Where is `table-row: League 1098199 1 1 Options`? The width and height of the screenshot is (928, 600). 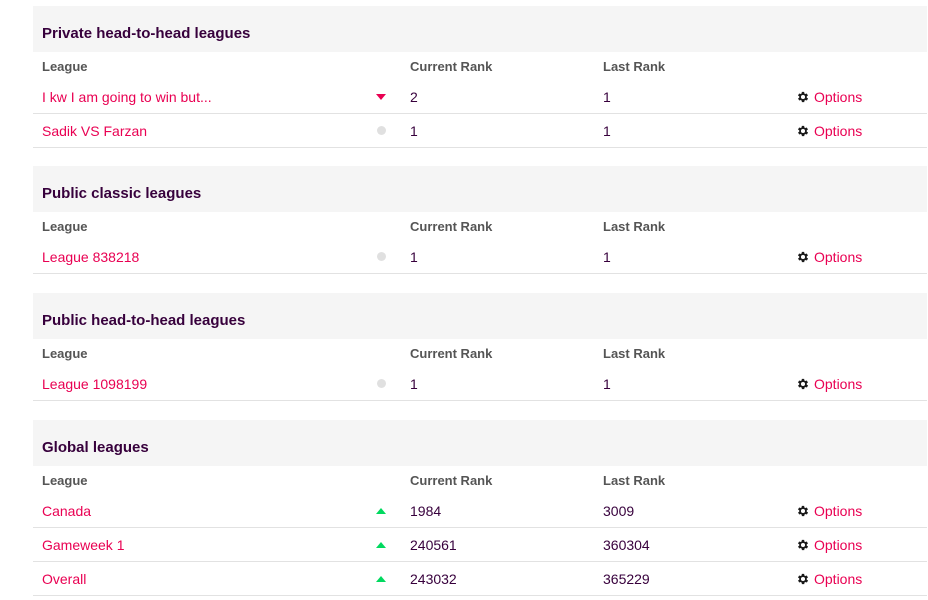
table-row: League 1098199 1 1 Options is located at coordinates (480, 384).